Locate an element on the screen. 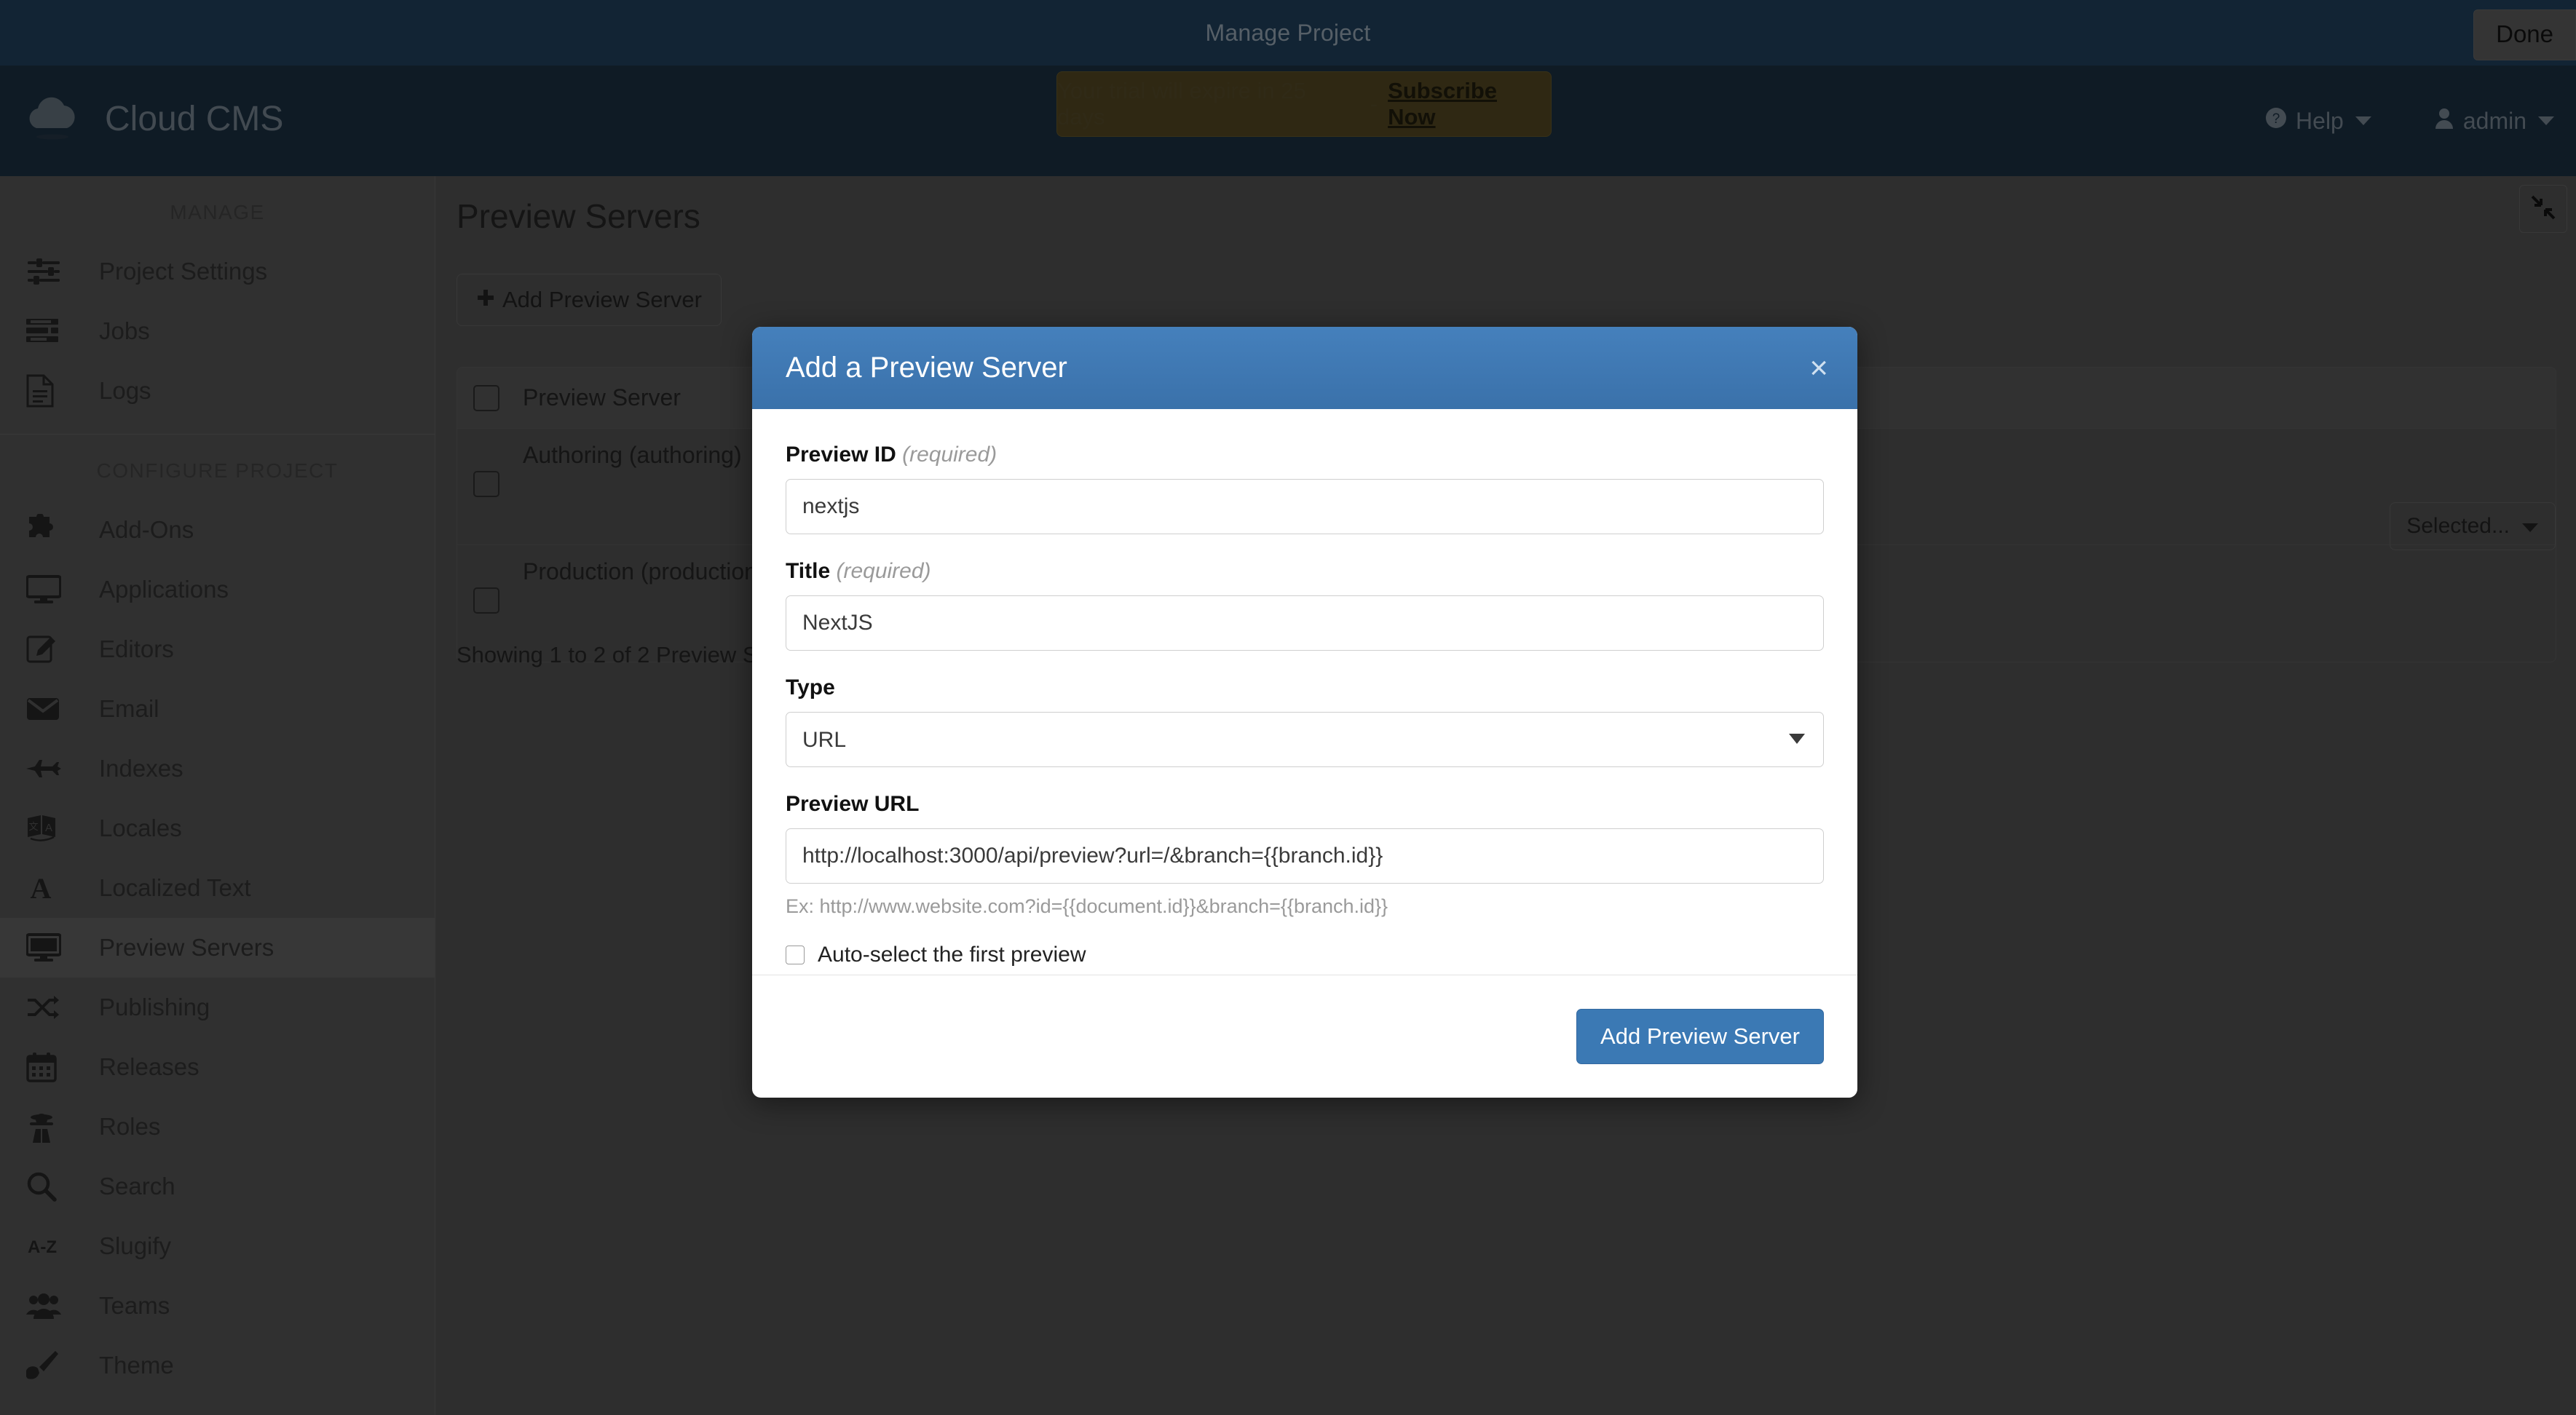 The image size is (2576, 1415). label-text: Preview ID is located at coordinates (841, 455).